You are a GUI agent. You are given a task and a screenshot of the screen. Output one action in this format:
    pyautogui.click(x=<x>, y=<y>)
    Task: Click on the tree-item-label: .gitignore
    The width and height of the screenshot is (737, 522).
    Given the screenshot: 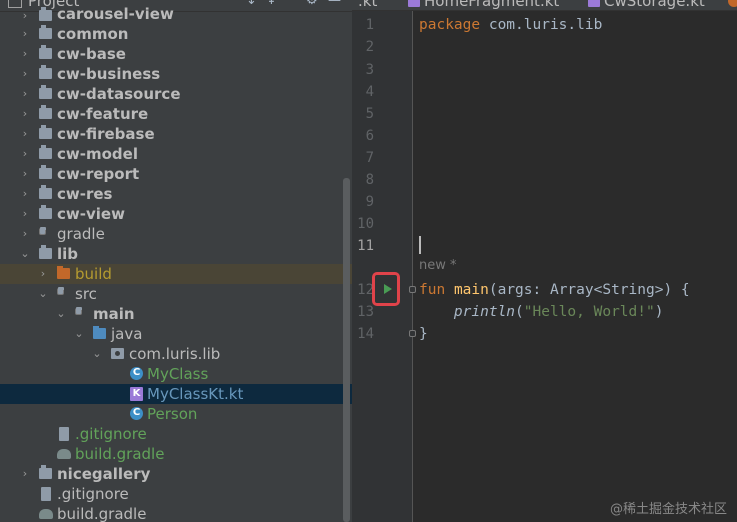 What is the action you would take?
    pyautogui.click(x=93, y=494)
    